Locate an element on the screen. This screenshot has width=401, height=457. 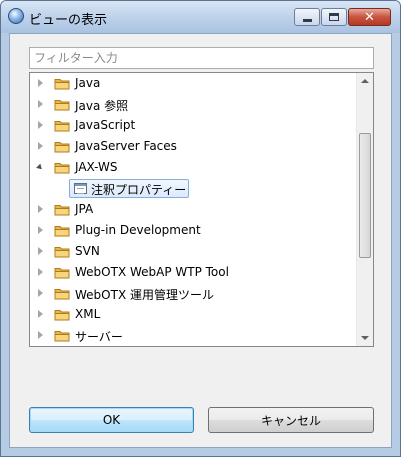
eclipse-app-icon is located at coordinates (16, 16).